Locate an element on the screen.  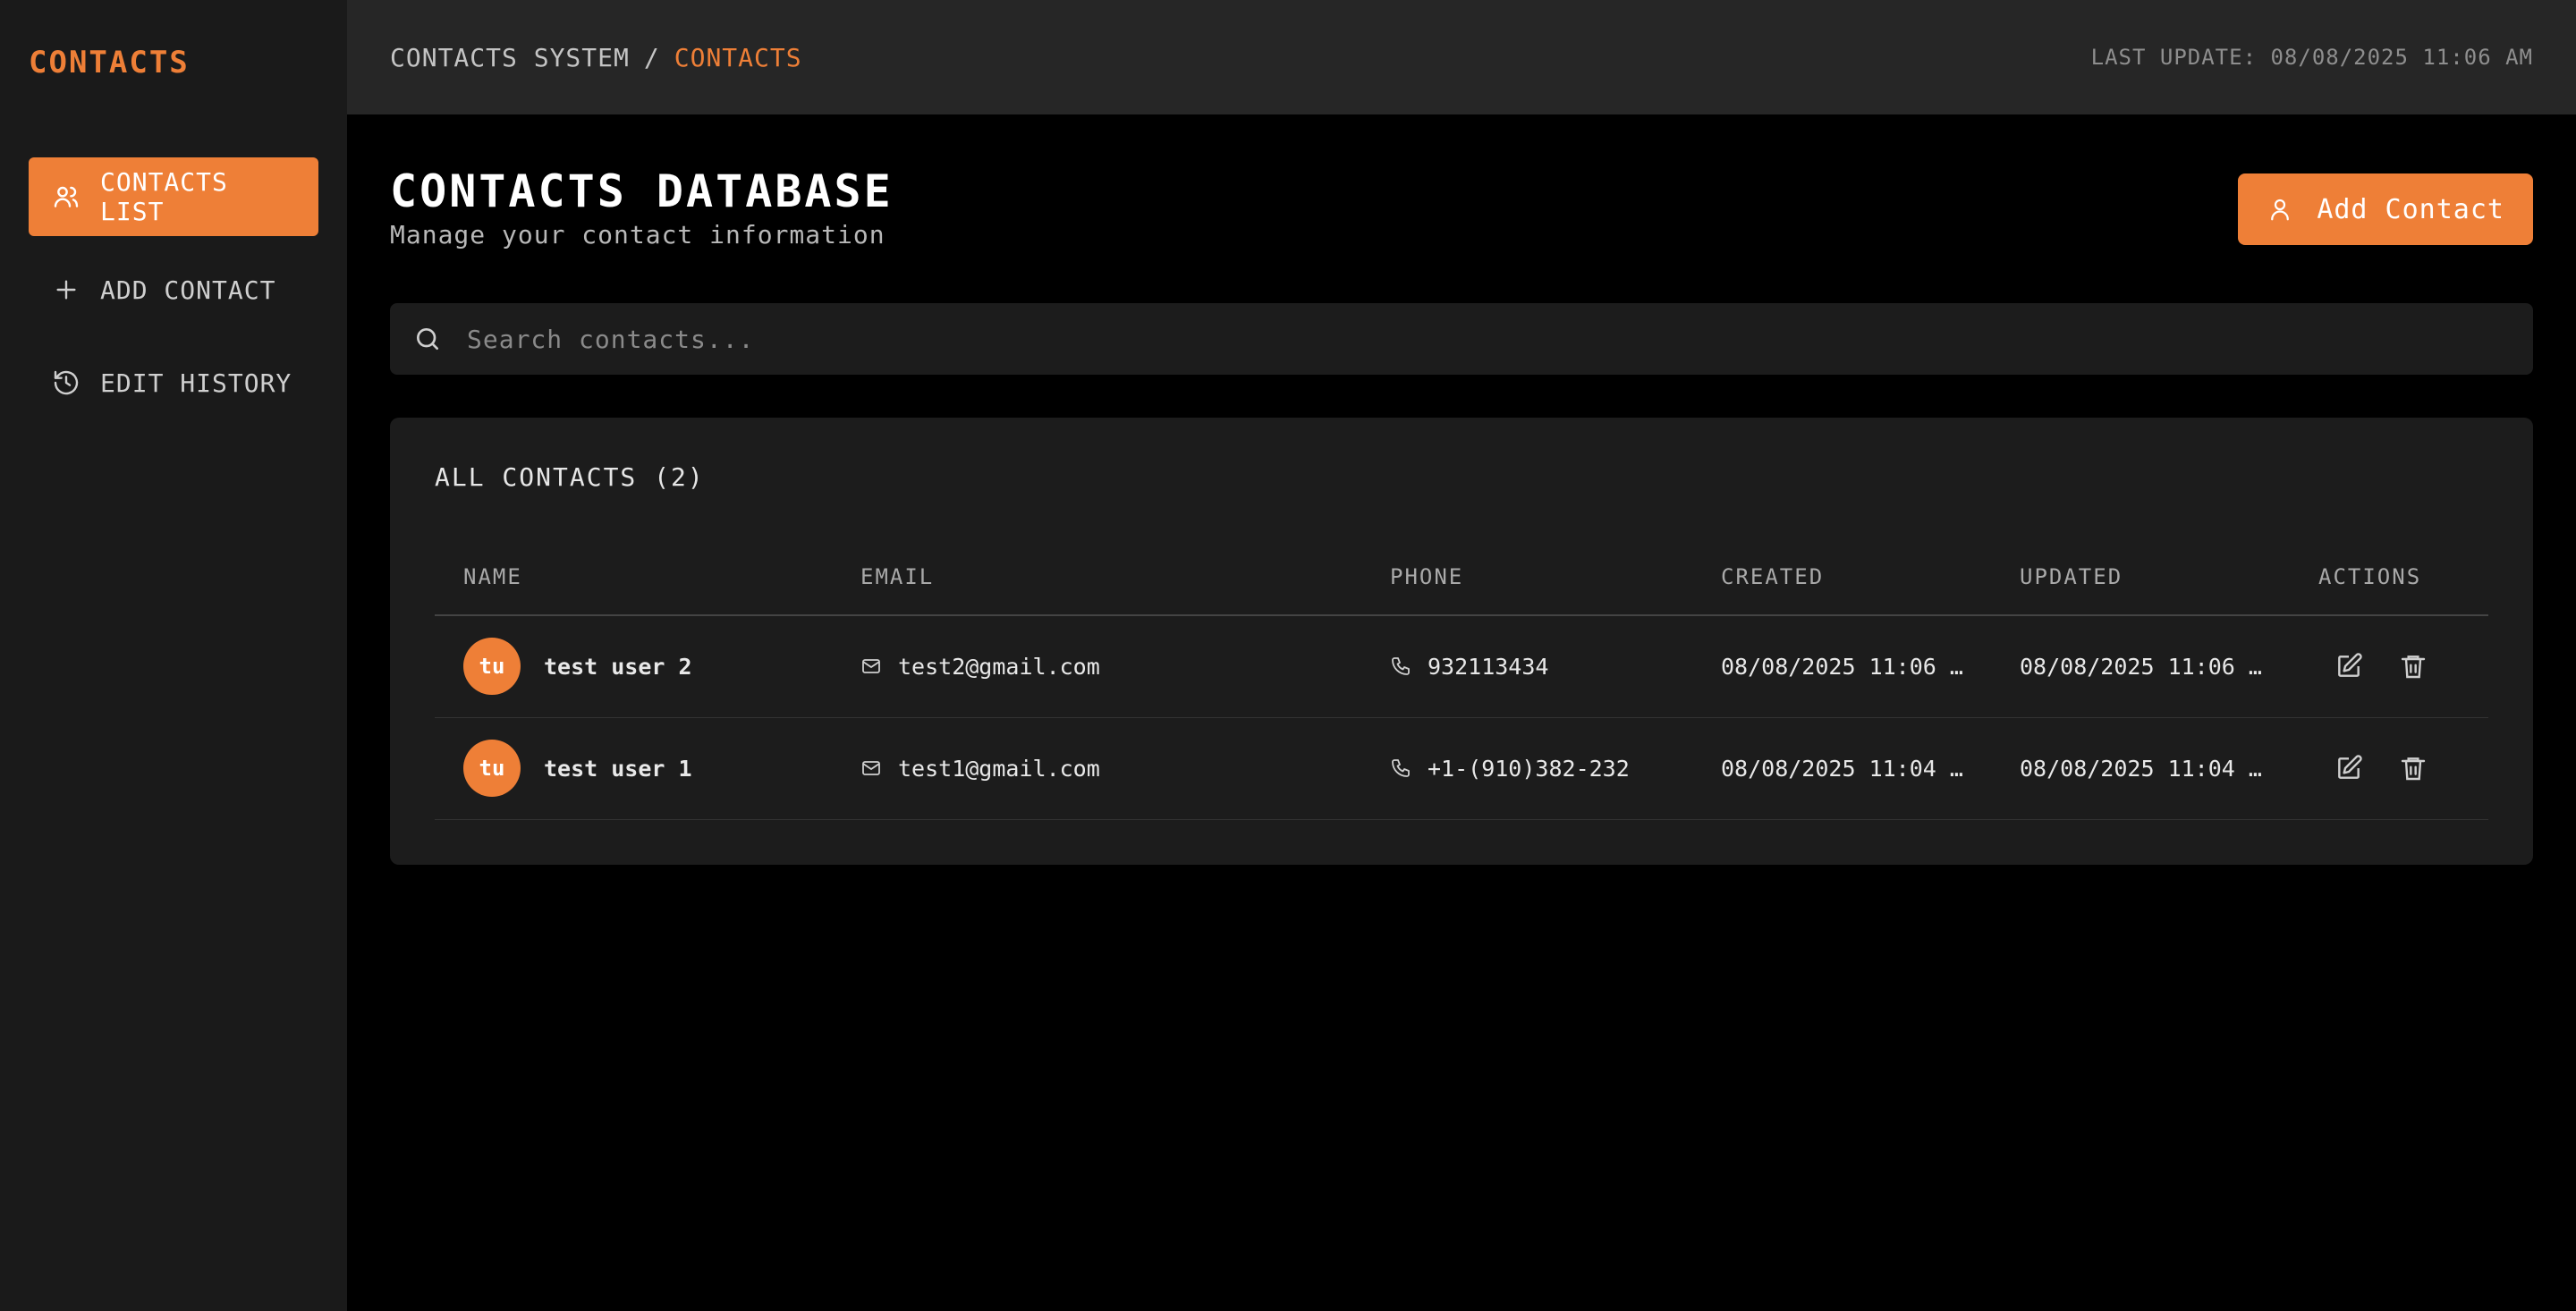
sidebar-item-label: ADD CONTACT is located at coordinates (188, 290).